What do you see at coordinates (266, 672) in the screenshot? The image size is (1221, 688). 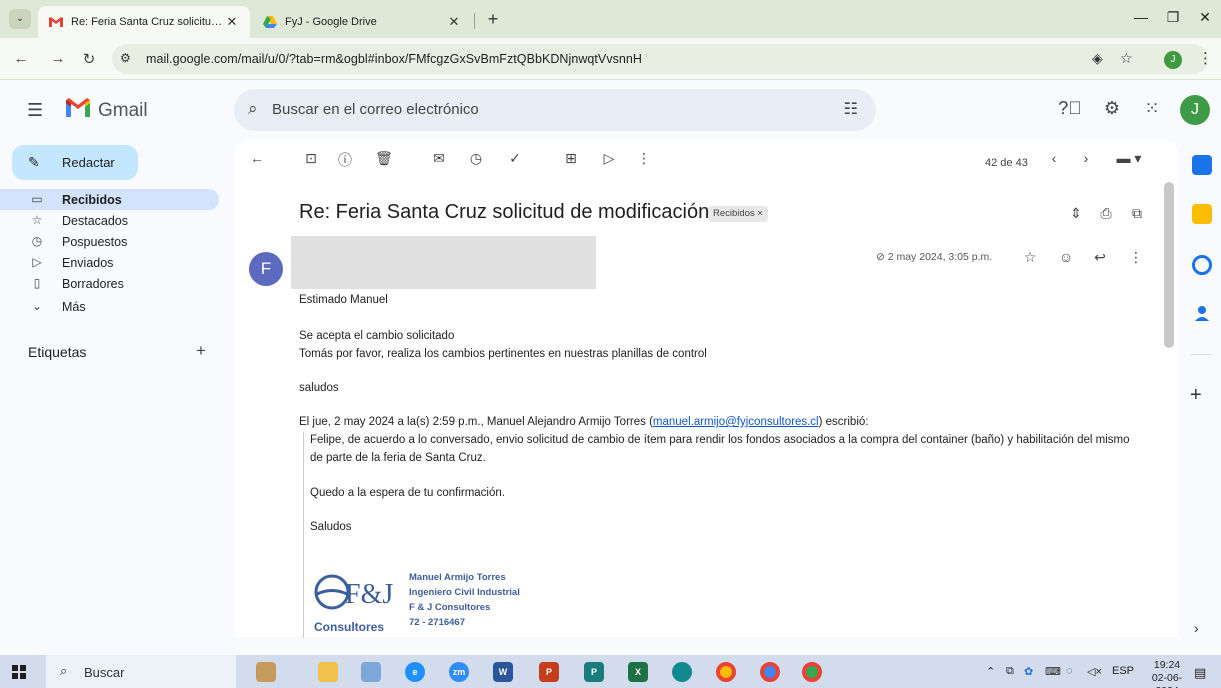 I see `news-widget-icon` at bounding box center [266, 672].